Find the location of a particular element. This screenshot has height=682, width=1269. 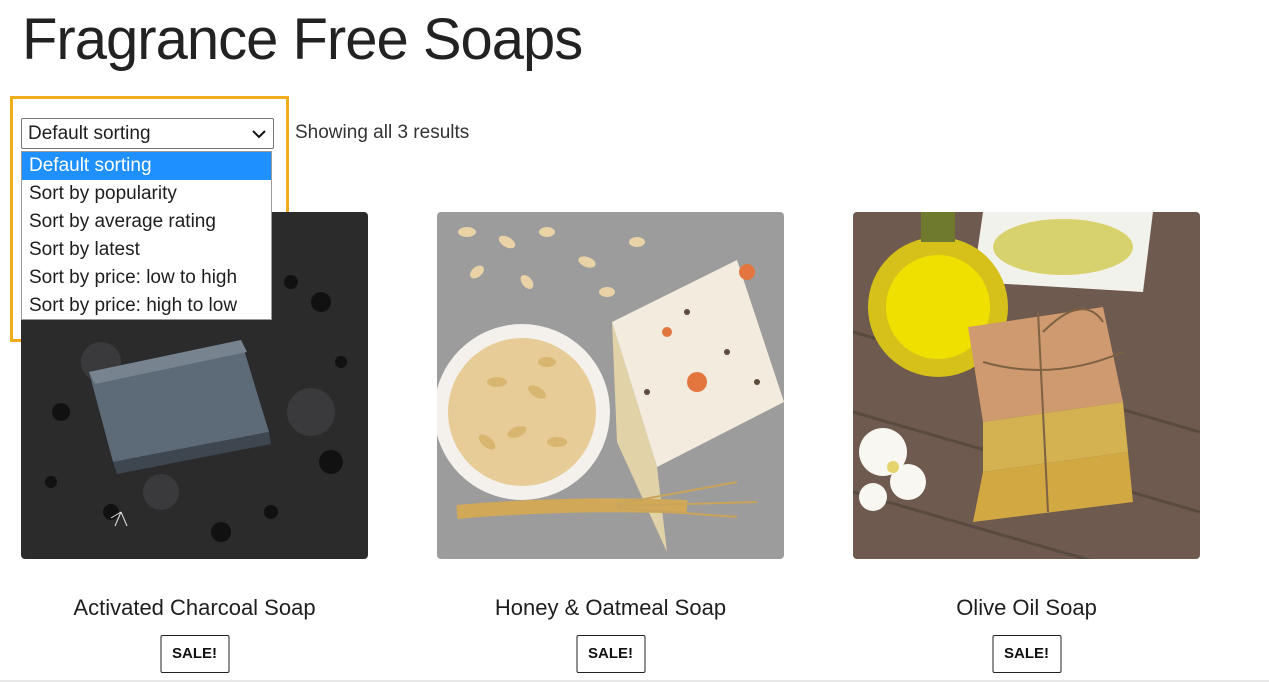

page-title: Fragrance Free Soaps is located at coordinates (302, 39).